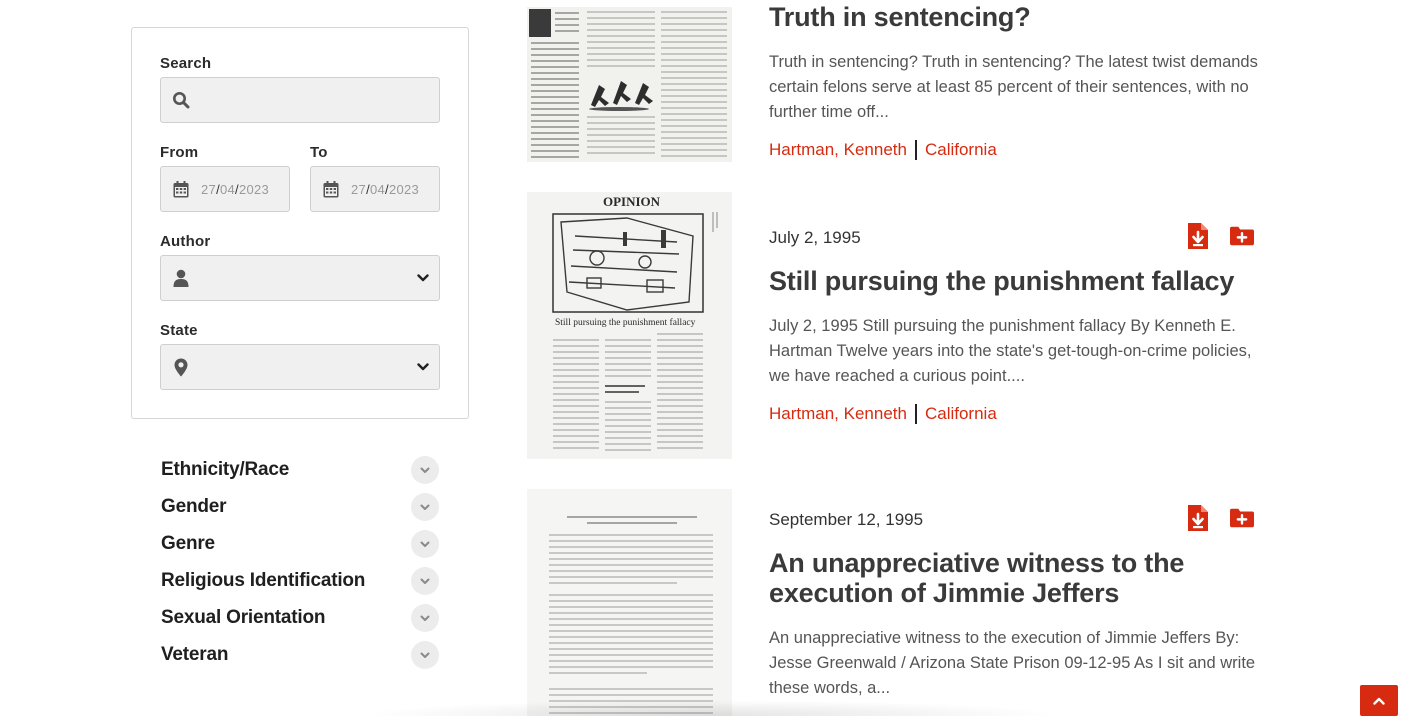 The width and height of the screenshot is (1421, 716). I want to click on back-to-top-button, so click(1379, 700).